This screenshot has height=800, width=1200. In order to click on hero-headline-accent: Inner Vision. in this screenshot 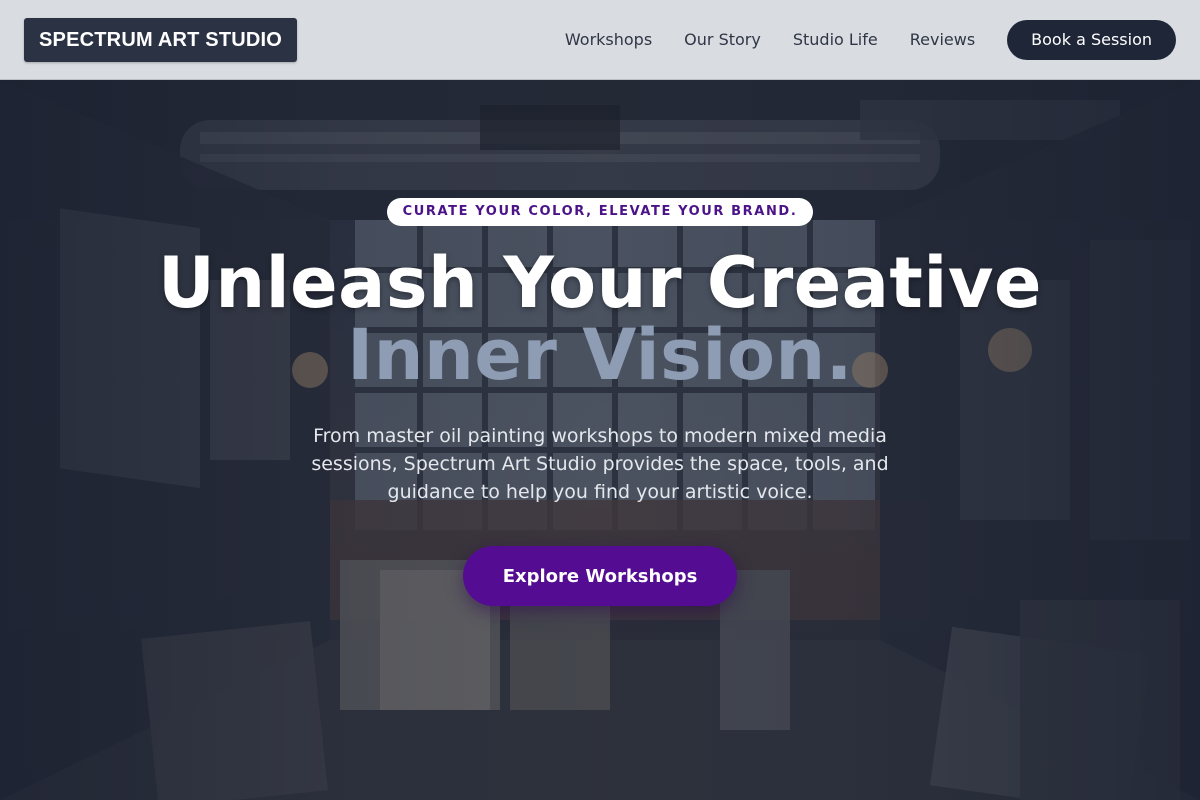, I will do `click(600, 355)`.